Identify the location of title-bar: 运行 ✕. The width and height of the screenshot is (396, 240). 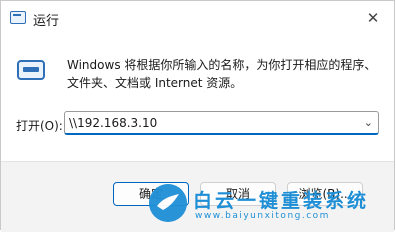
(197, 18).